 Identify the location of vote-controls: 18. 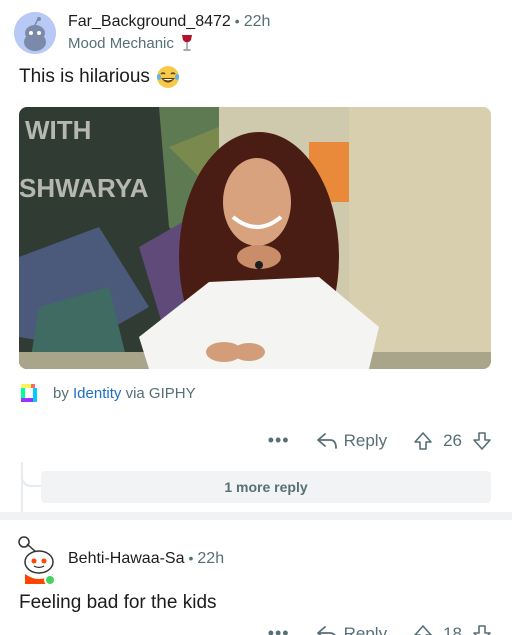
(452, 629).